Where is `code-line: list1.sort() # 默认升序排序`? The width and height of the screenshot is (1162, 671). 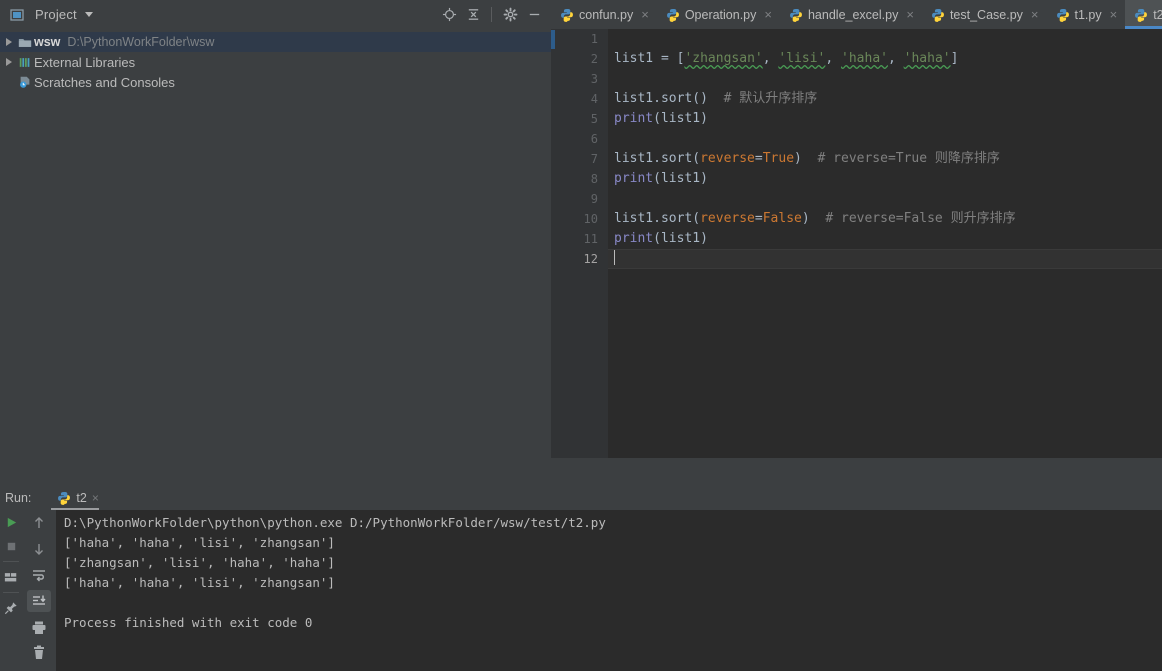 code-line: list1.sort() # 默认升序排序 is located at coordinates (885, 99).